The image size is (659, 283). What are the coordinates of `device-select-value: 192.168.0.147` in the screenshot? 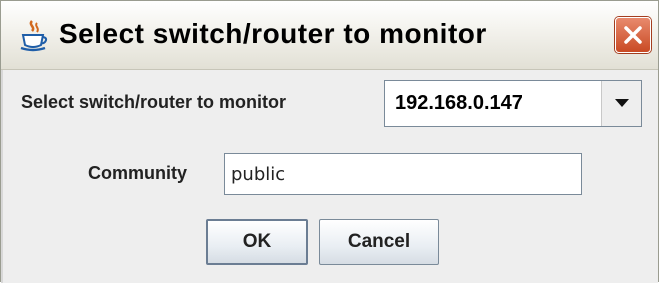 It's located at (459, 103).